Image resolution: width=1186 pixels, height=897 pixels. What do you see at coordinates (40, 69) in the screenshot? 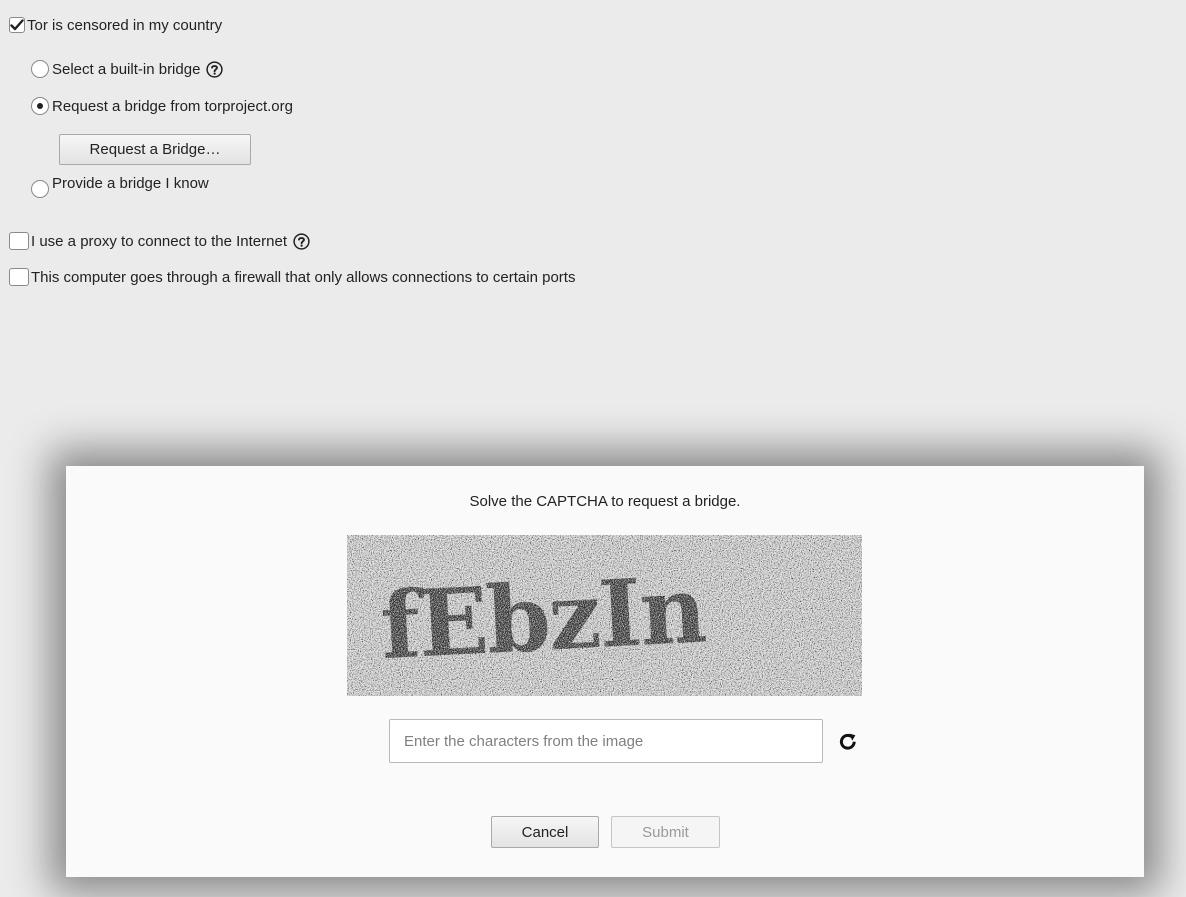
I see `builtin-bridge-radio` at bounding box center [40, 69].